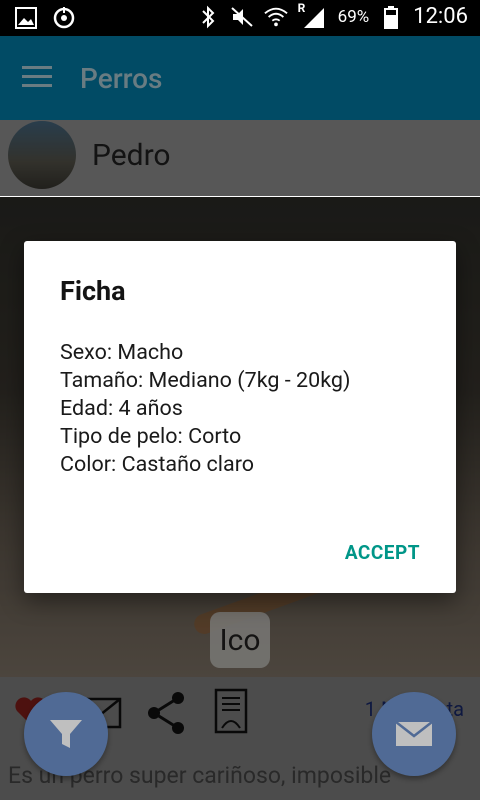 This screenshot has height=800, width=480. What do you see at coordinates (37, 78) in the screenshot?
I see `menu-icon` at bounding box center [37, 78].